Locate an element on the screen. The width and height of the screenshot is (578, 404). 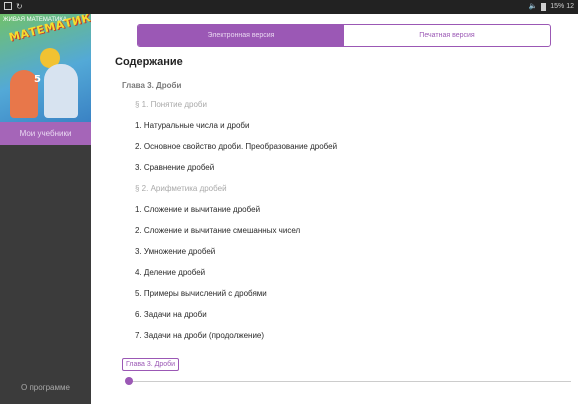
volume-icon: 🔈 is located at coordinates (533, 6).